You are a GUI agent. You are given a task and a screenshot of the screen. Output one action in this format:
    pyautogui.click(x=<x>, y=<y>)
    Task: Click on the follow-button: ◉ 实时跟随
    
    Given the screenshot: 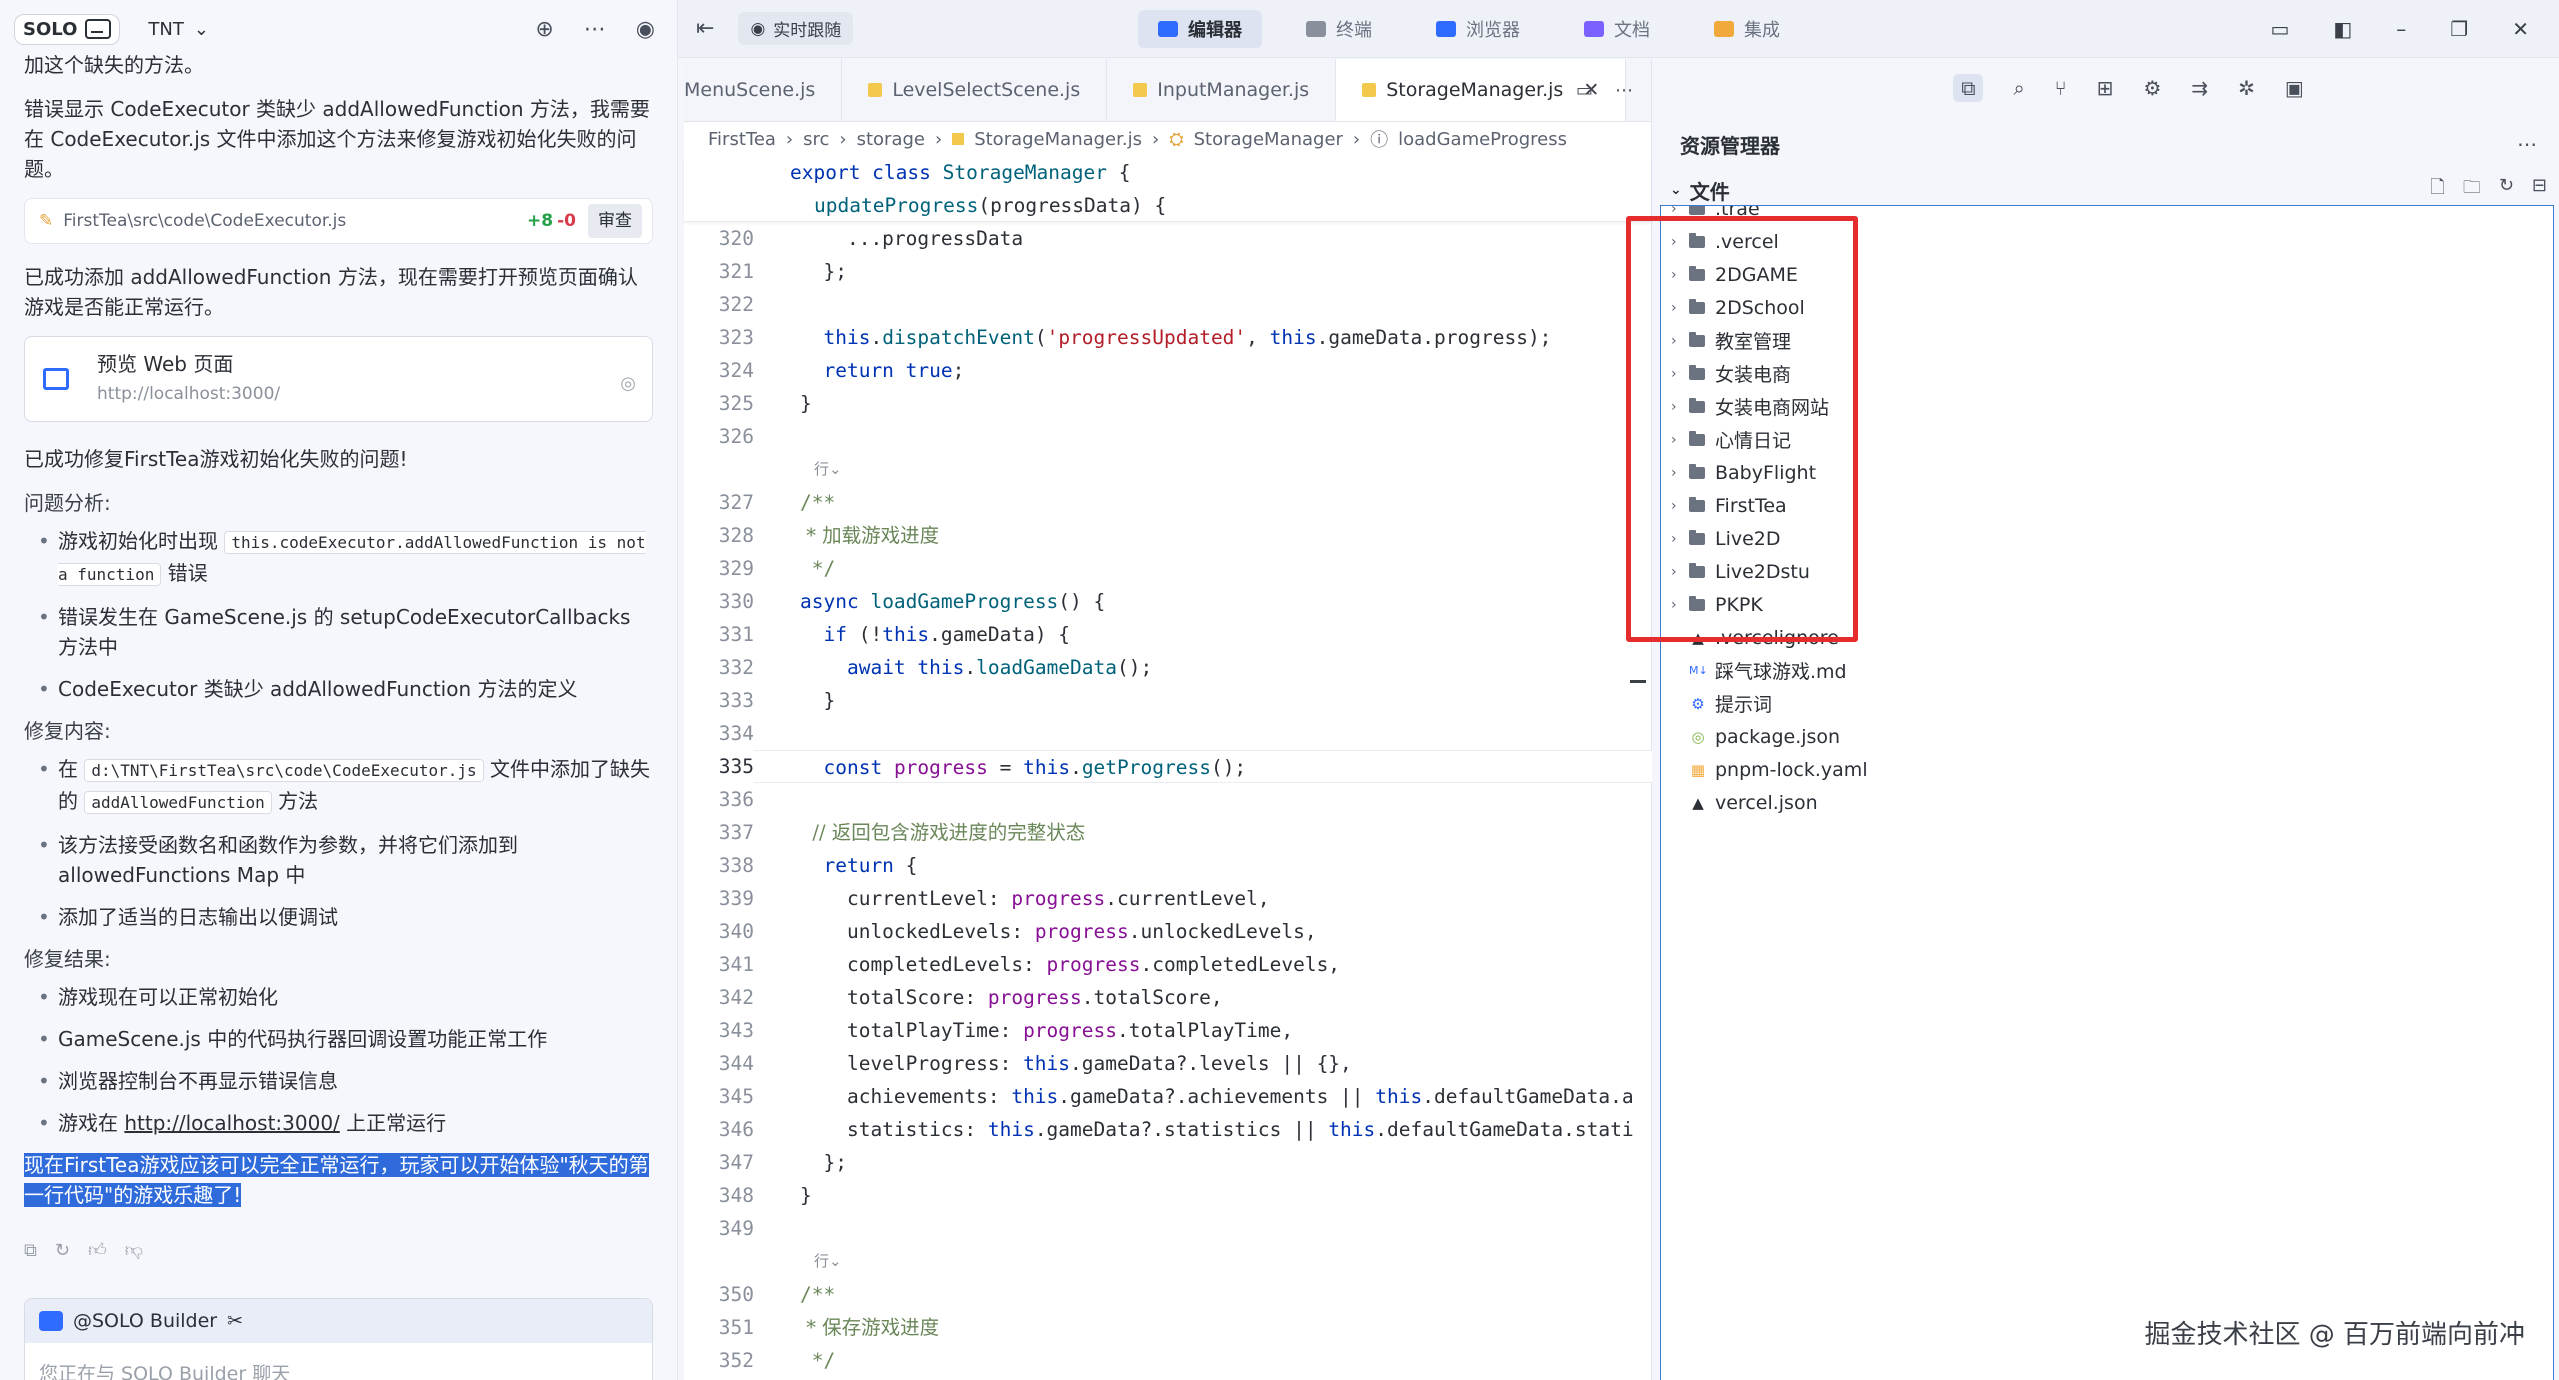 What is the action you would take?
    pyautogui.click(x=796, y=28)
    